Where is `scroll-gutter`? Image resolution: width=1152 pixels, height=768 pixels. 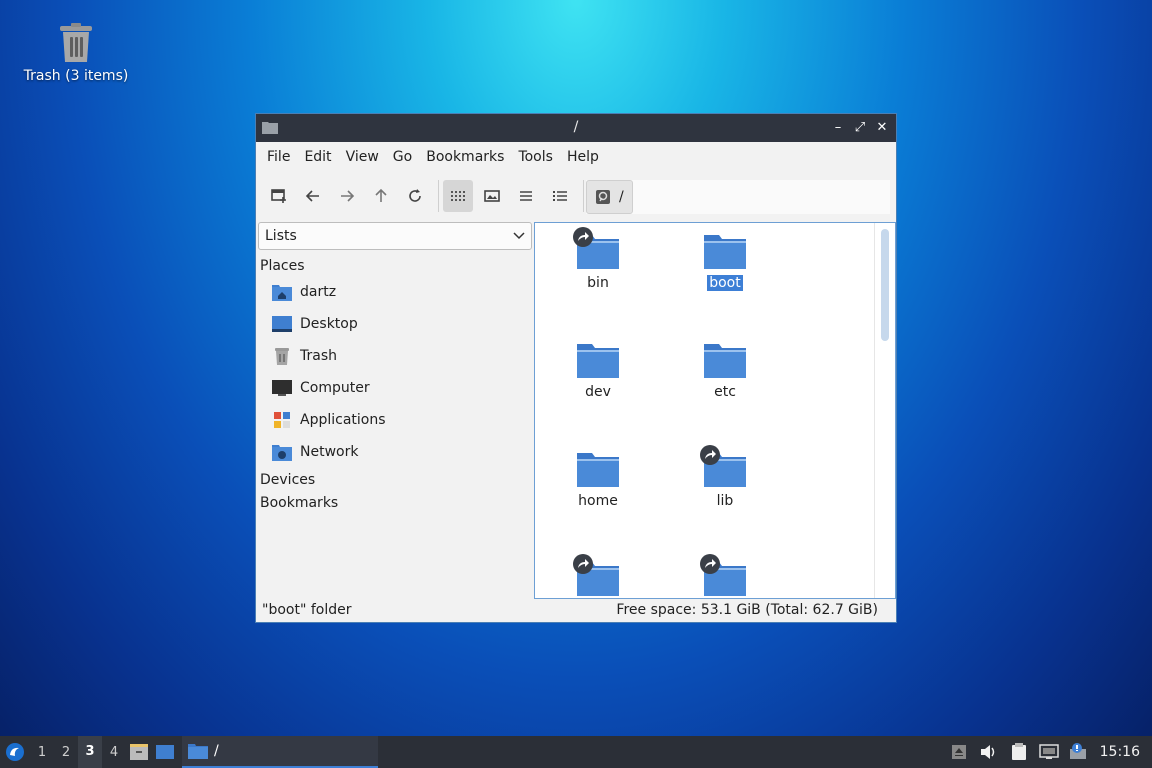 scroll-gutter is located at coordinates (874, 410).